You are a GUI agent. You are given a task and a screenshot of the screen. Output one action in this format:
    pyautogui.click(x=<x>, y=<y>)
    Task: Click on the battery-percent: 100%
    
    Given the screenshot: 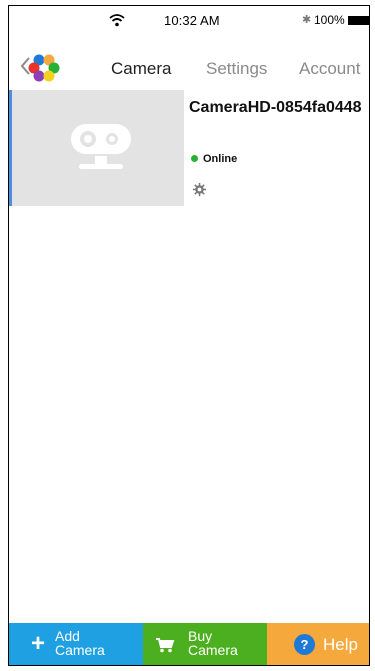 What is the action you would take?
    pyautogui.click(x=329, y=20)
    